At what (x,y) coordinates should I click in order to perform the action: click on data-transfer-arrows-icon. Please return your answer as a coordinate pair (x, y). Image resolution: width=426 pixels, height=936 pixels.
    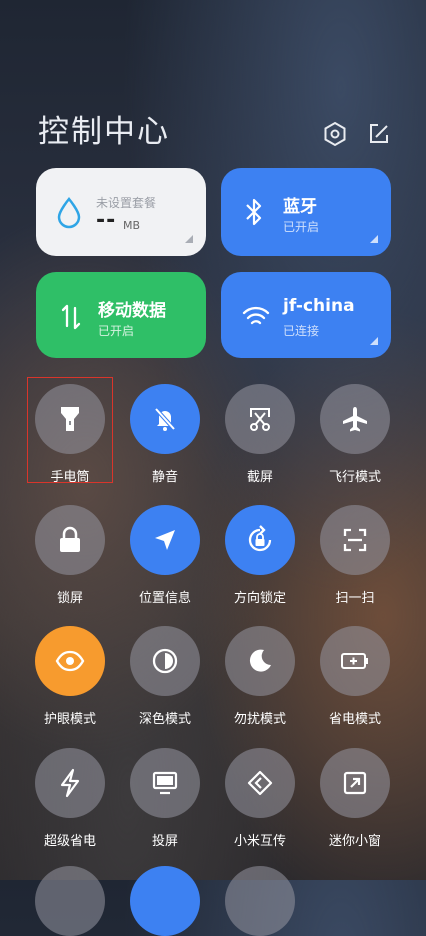
    Looking at the image, I should click on (71, 317).